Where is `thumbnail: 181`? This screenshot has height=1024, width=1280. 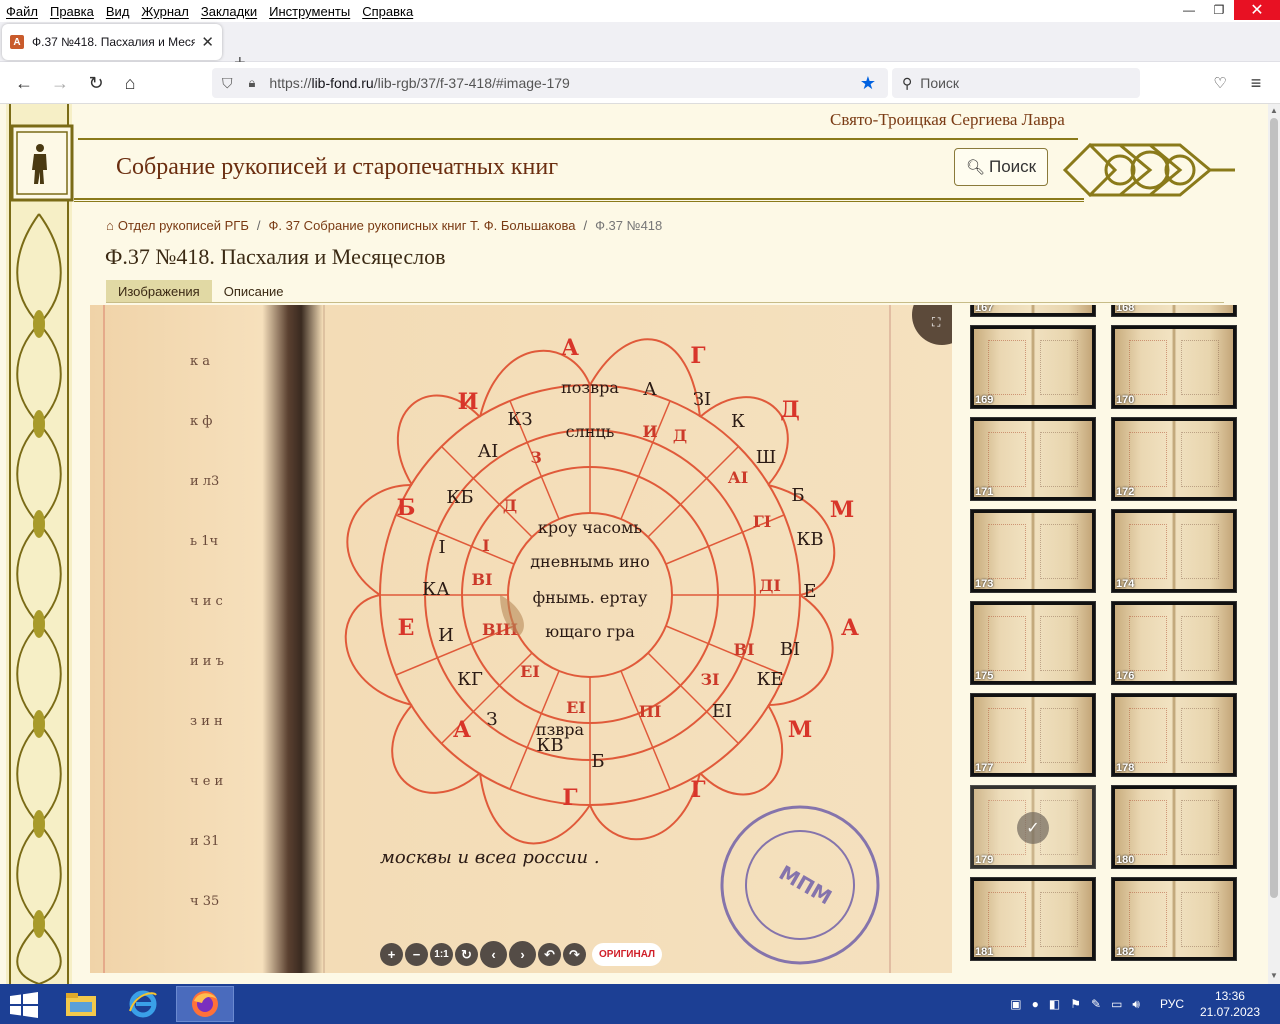
thumbnail: 181 is located at coordinates (1033, 919).